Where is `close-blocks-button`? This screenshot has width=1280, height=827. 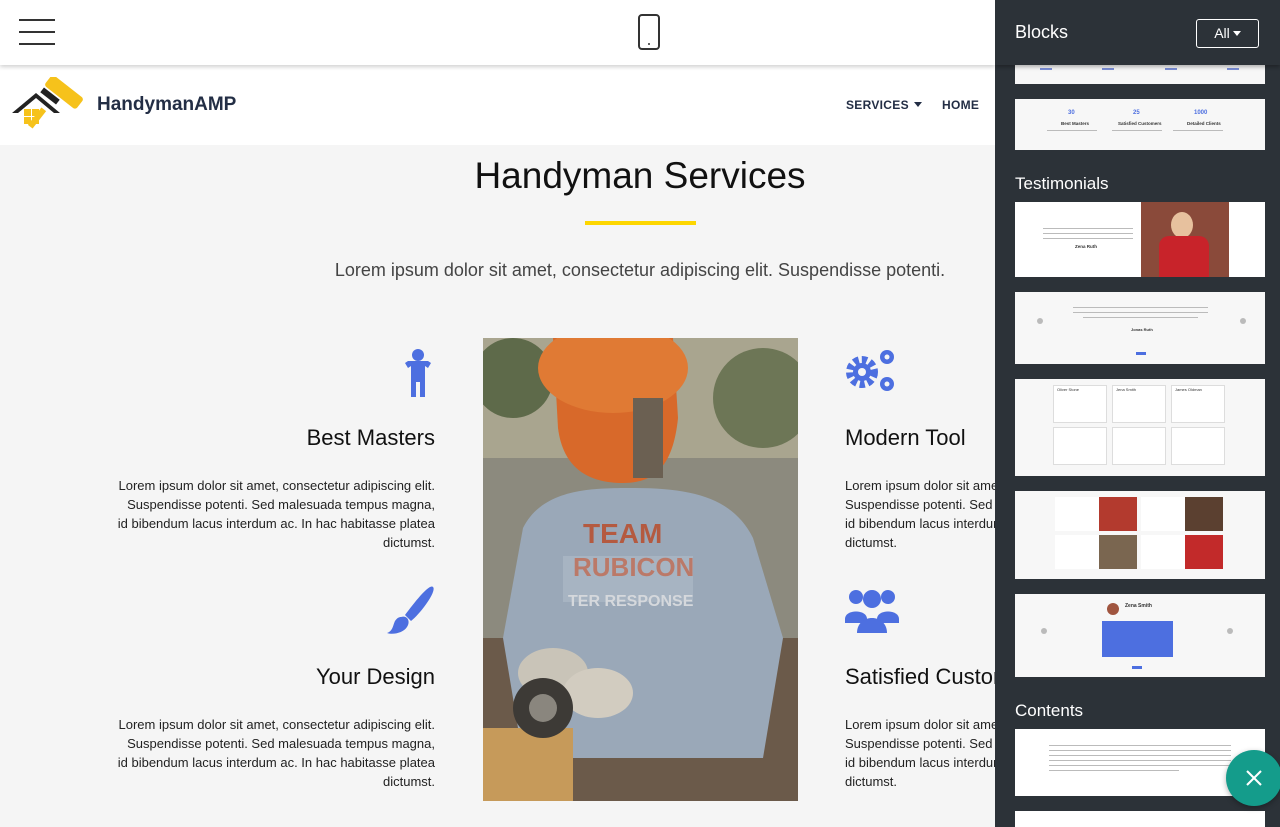 close-blocks-button is located at coordinates (1253, 778).